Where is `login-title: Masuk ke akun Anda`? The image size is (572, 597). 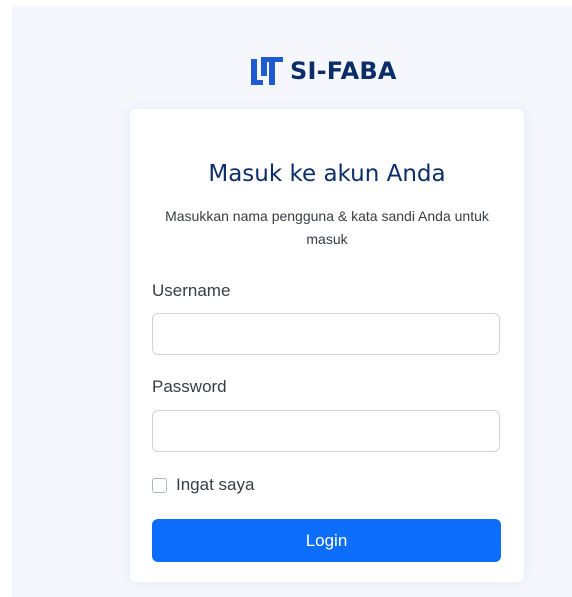
login-title: Masuk ke akun Anda is located at coordinates (327, 174).